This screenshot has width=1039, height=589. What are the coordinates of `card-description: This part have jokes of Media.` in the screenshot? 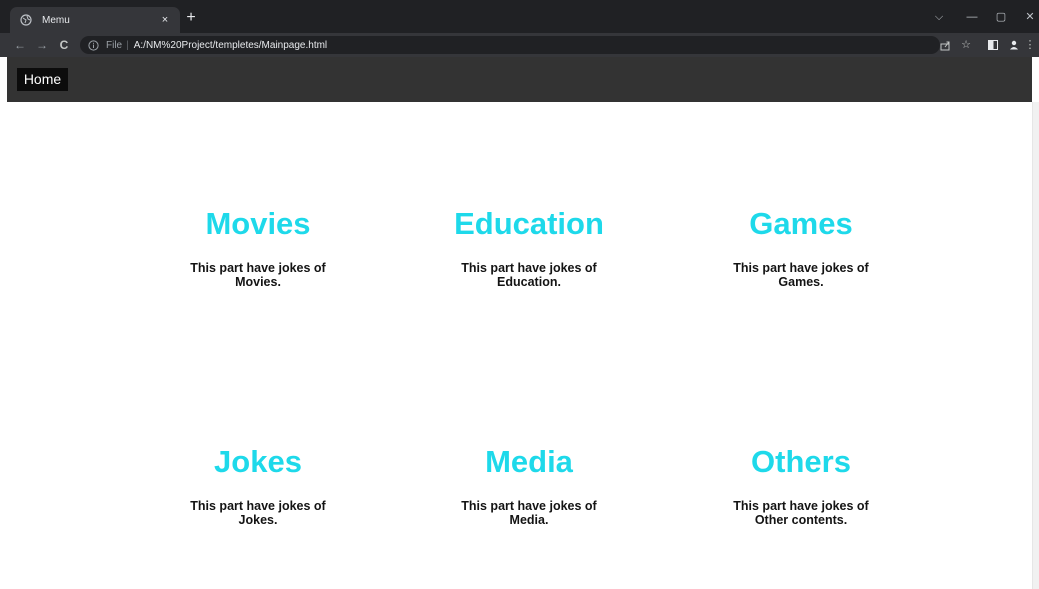 It's located at (529, 513).